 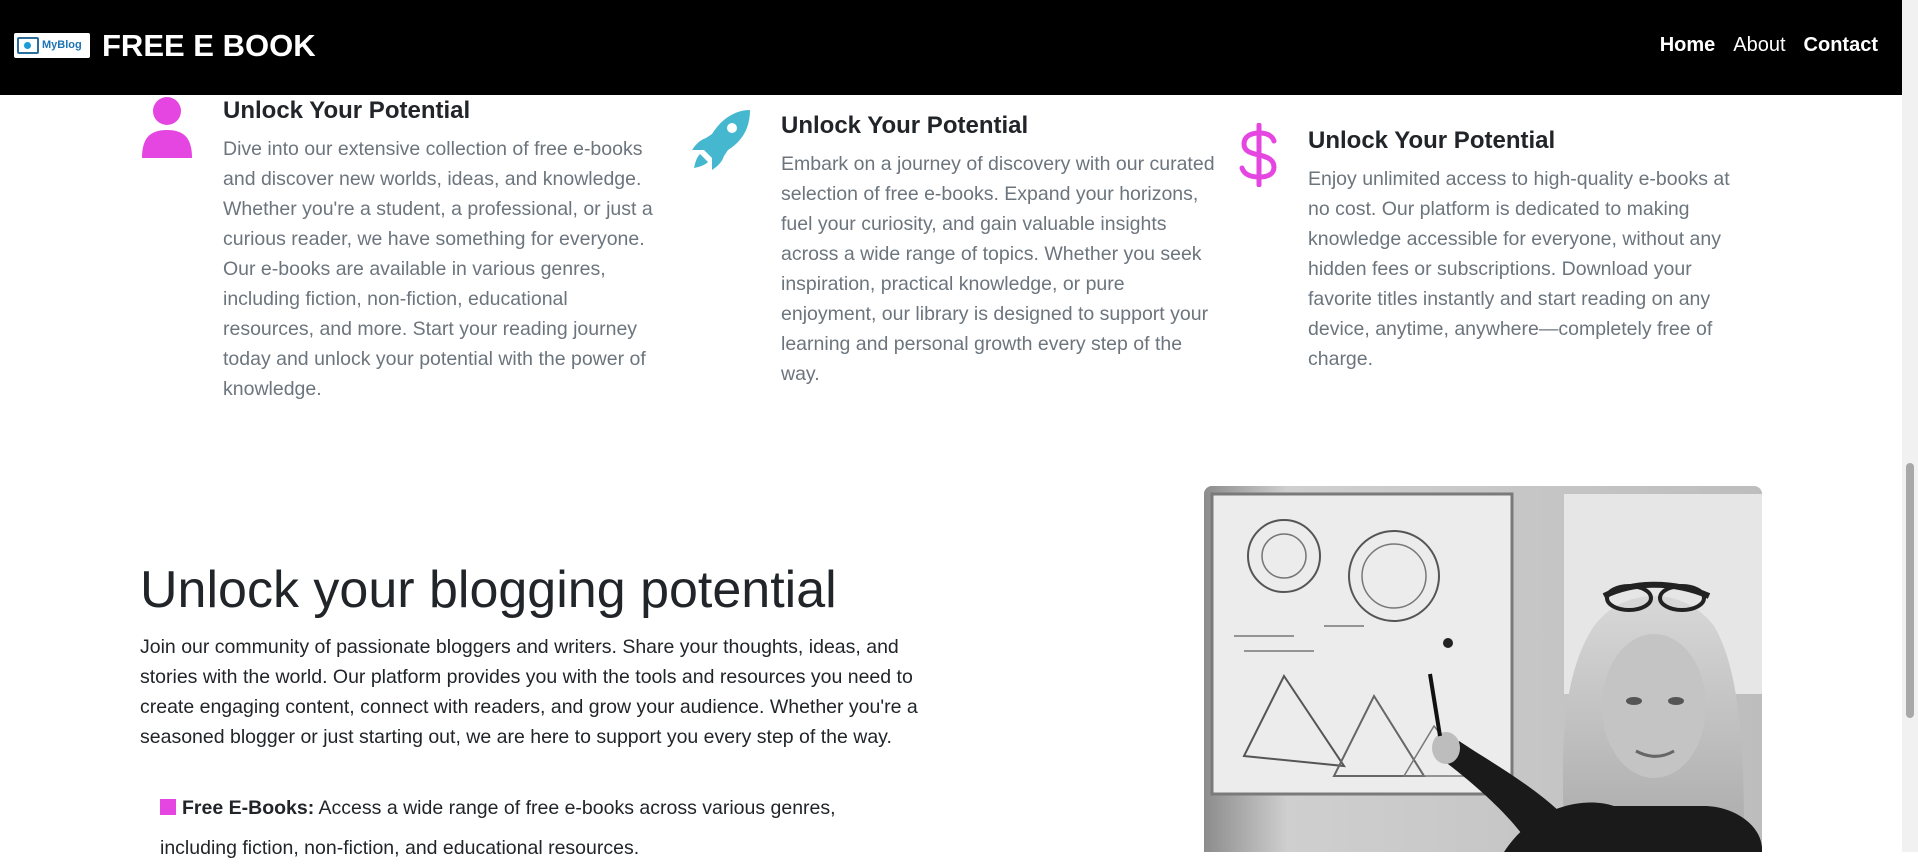 What do you see at coordinates (168, 807) in the screenshot?
I see `bullet-square-icon` at bounding box center [168, 807].